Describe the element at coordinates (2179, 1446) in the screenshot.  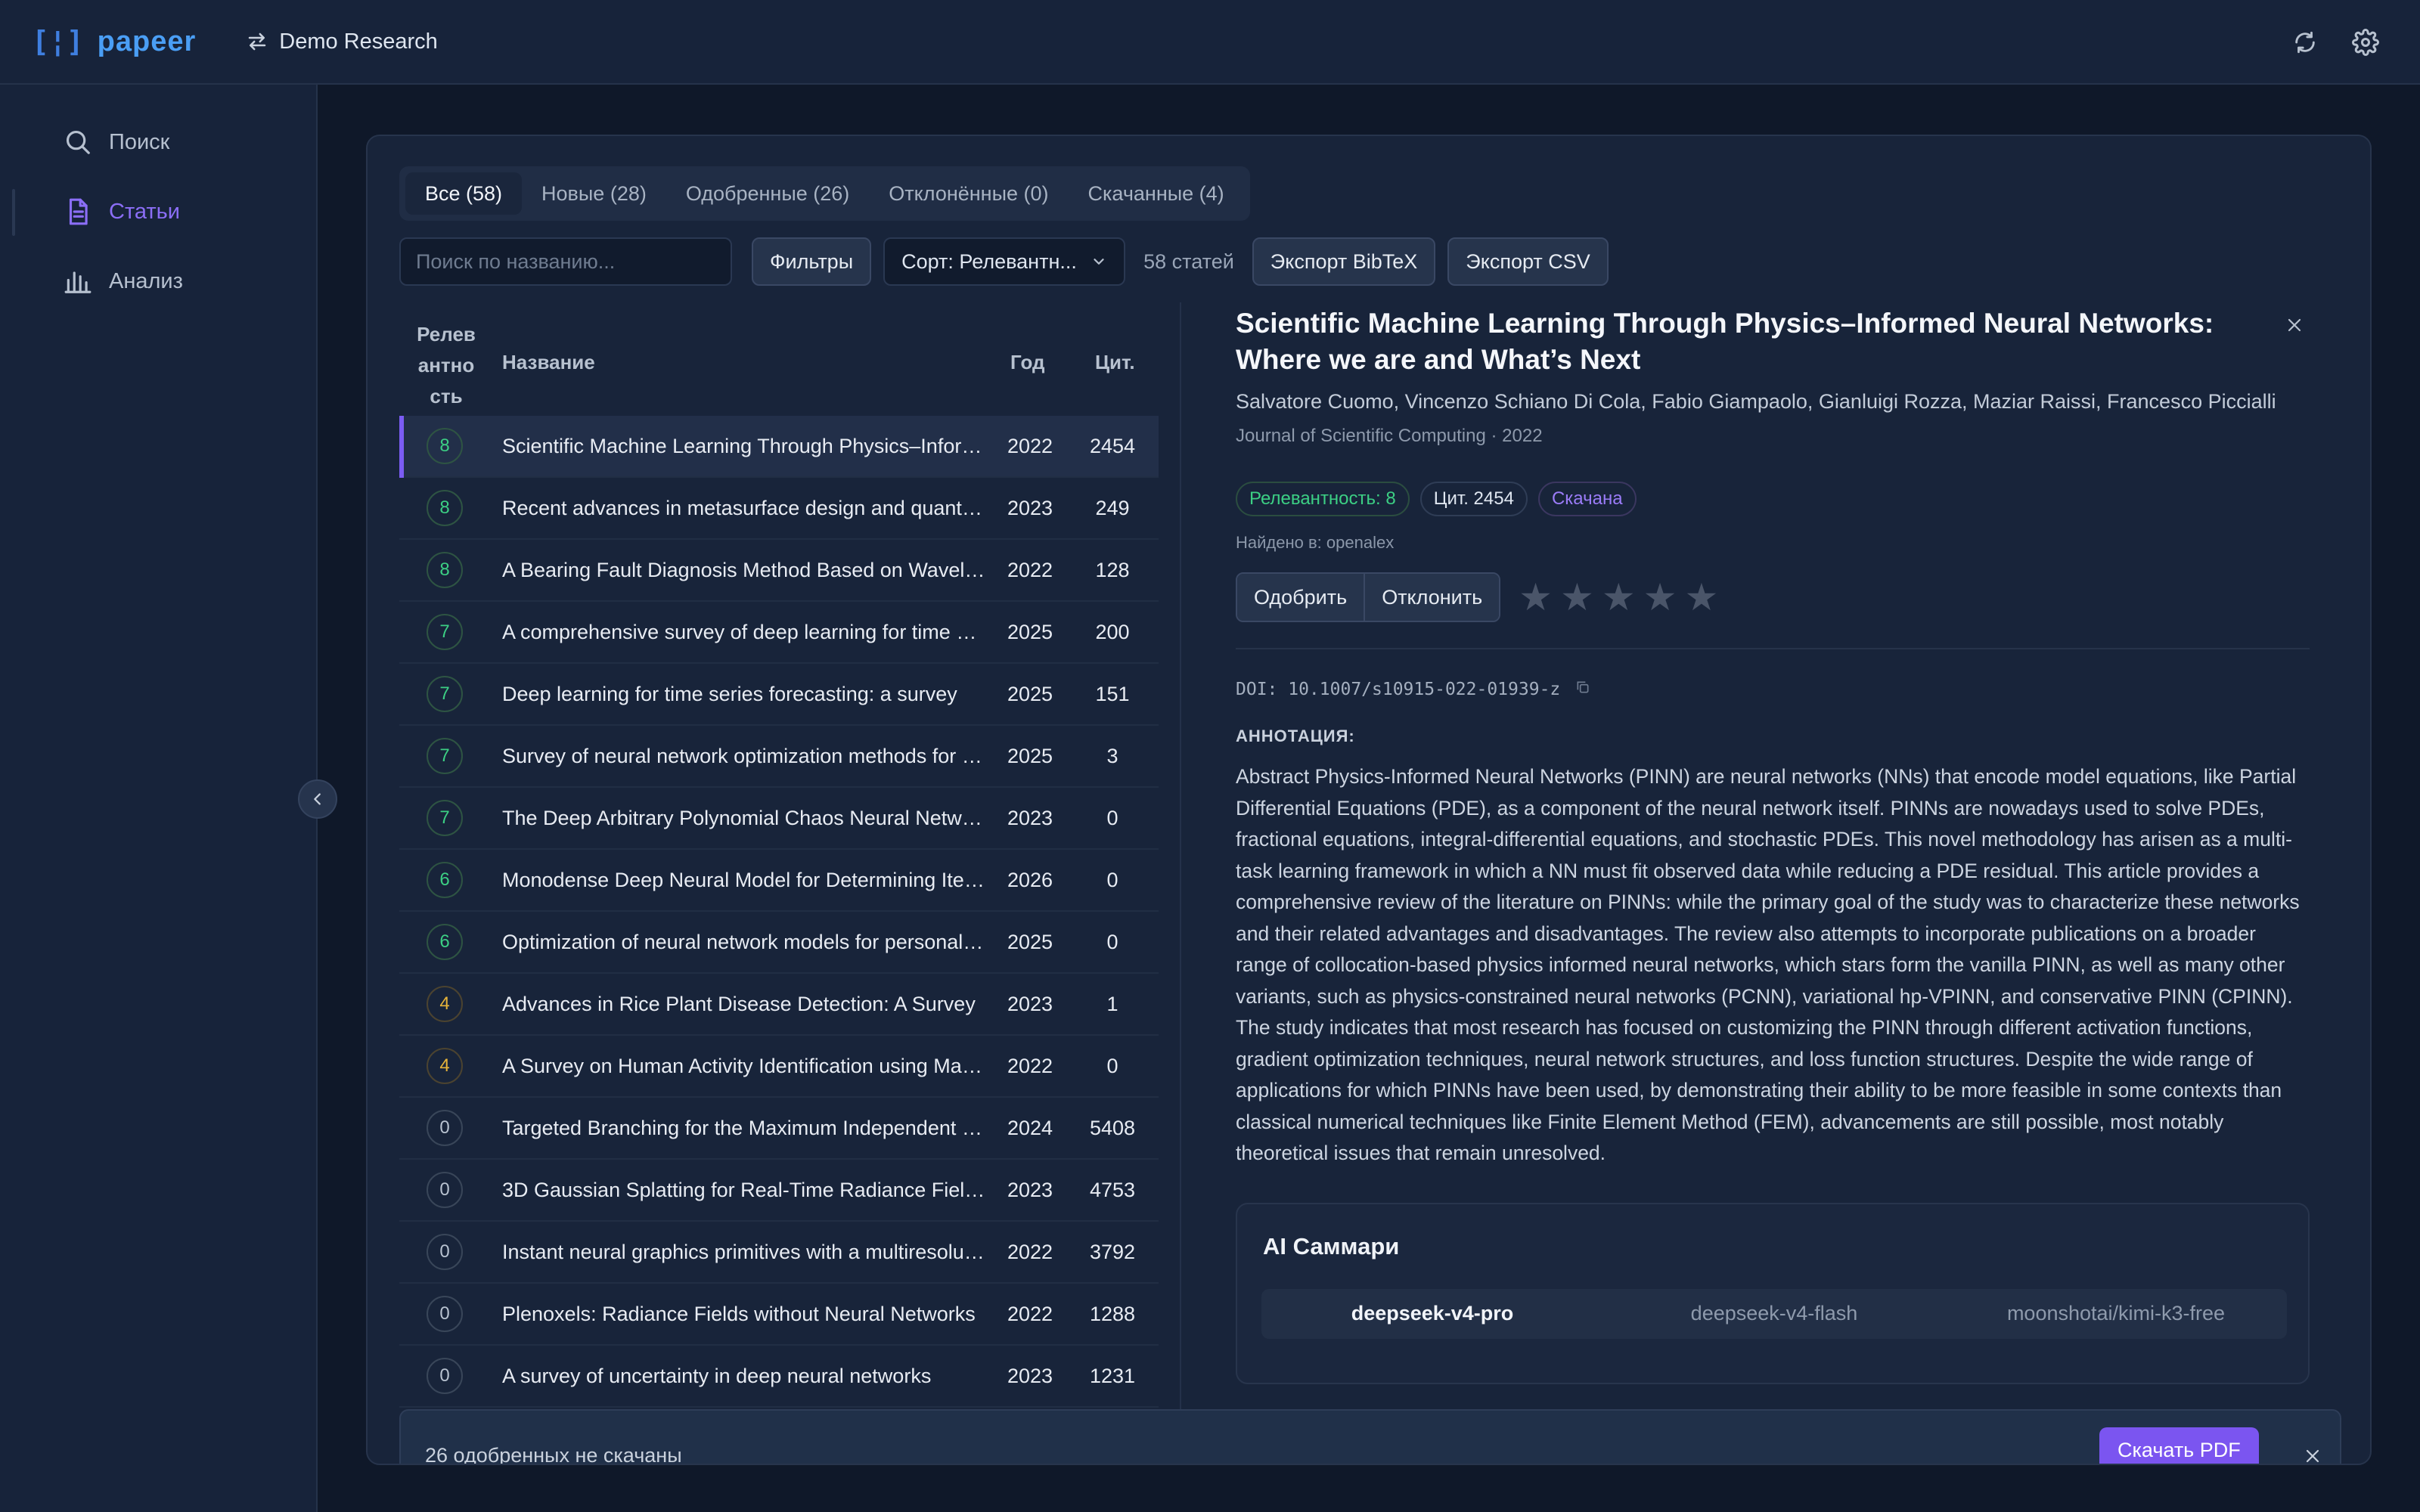
I see `download-pdf-button: Скачать PDF` at that location.